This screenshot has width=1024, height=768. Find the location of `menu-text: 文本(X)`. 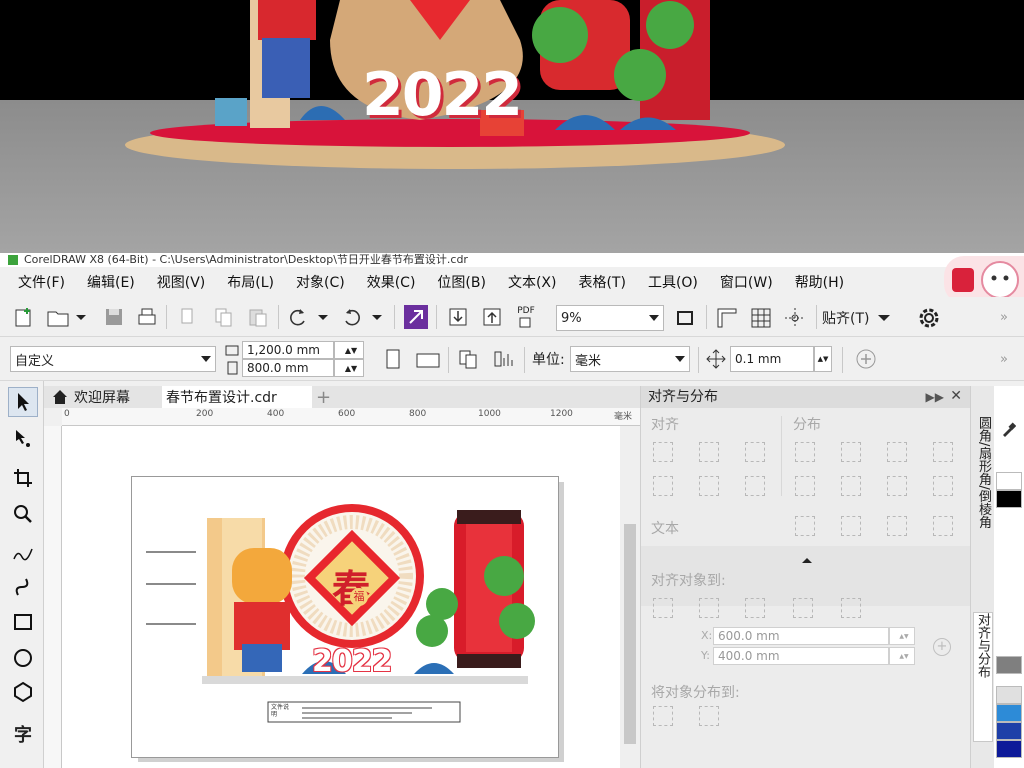

menu-text: 文本(X) is located at coordinates (532, 282).